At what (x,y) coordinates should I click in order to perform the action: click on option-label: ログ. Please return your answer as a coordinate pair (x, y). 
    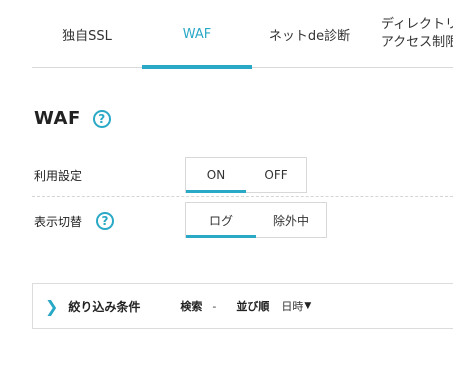
    Looking at the image, I should click on (220, 220).